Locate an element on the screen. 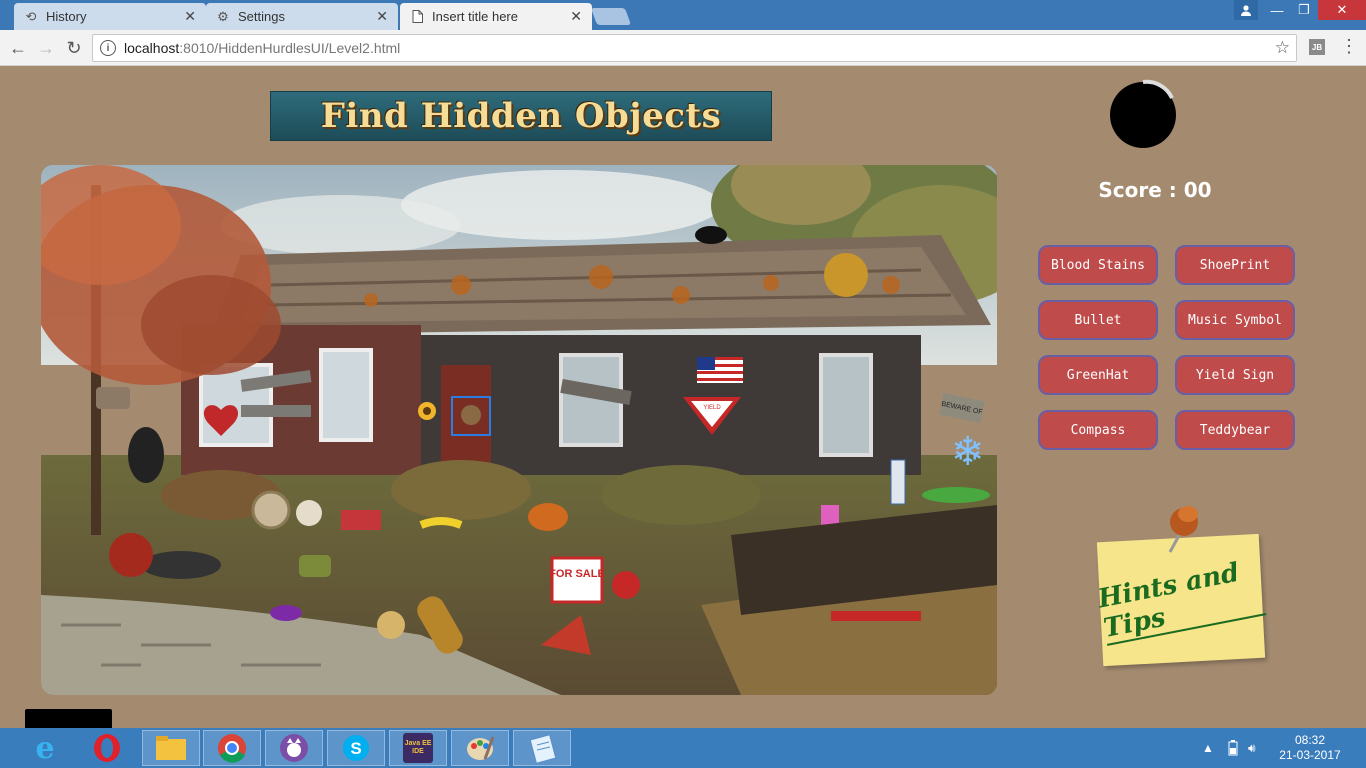  hints-and-tips-button: Hints and Tips is located at coordinates (1182, 585).